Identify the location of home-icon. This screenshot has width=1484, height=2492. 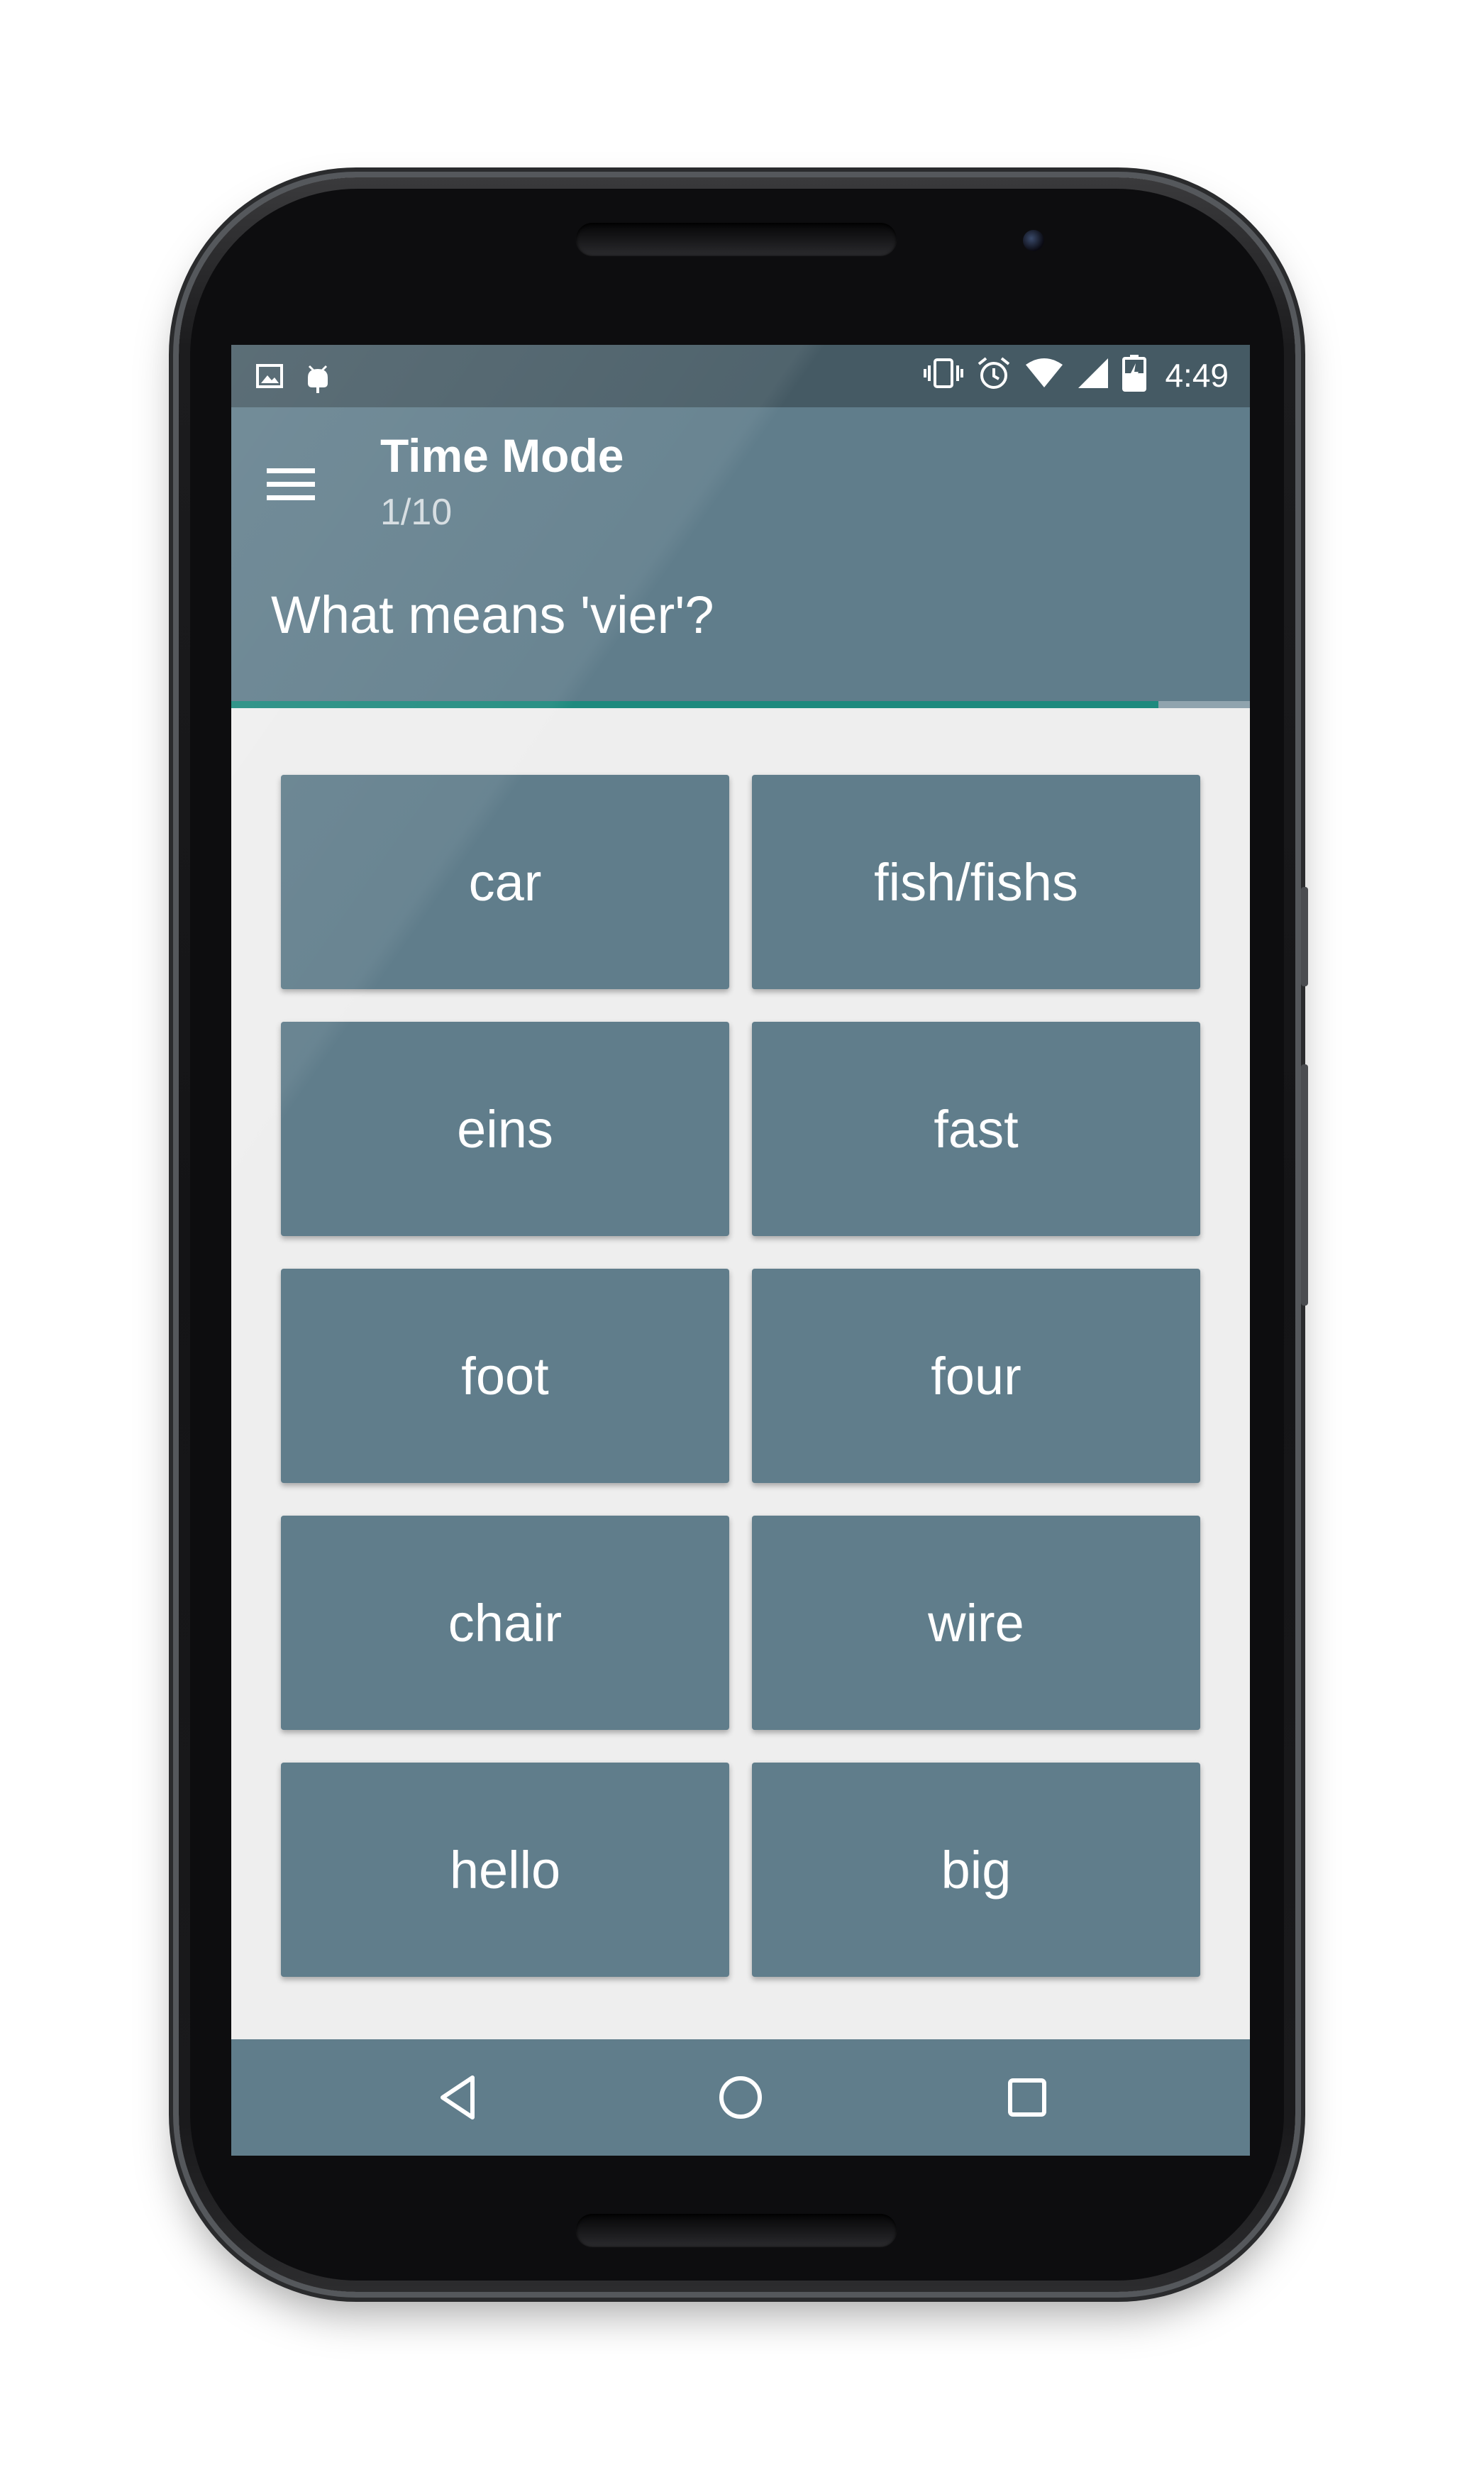
(740, 2097).